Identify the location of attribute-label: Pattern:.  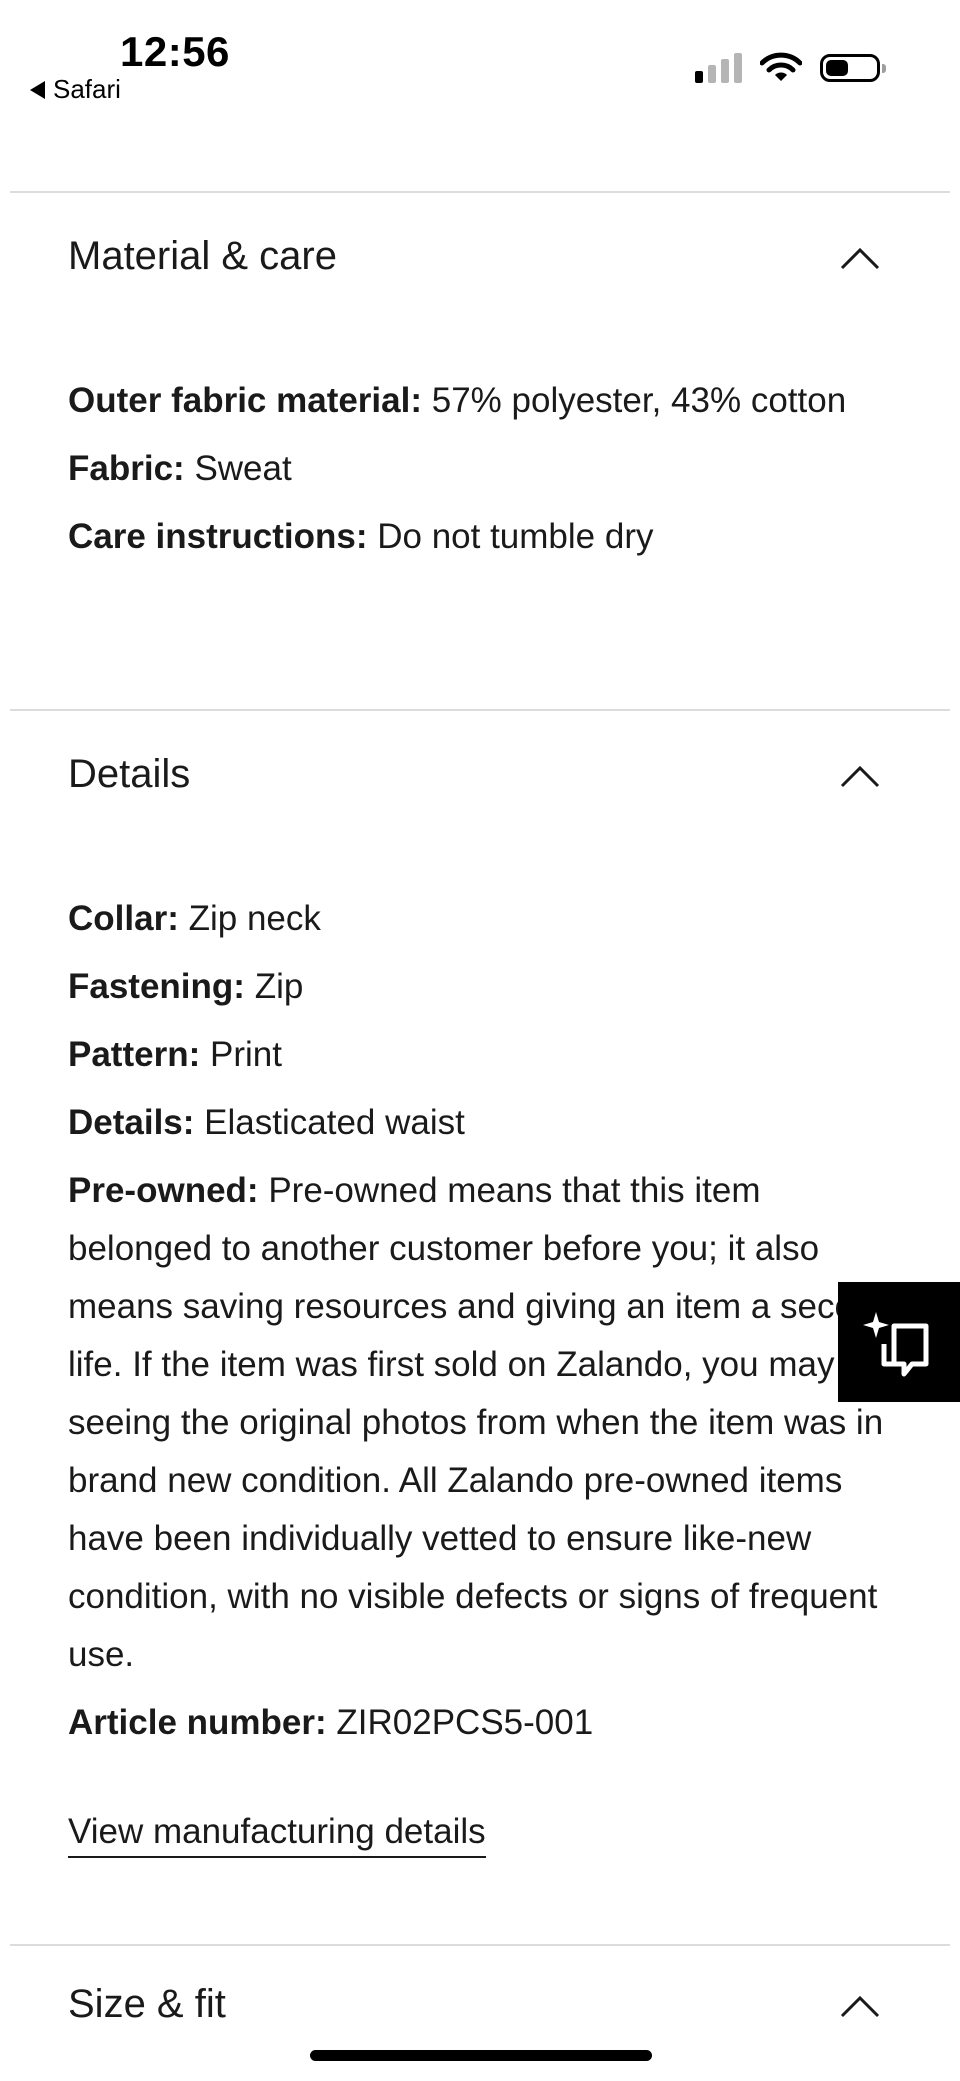
(134, 1054).